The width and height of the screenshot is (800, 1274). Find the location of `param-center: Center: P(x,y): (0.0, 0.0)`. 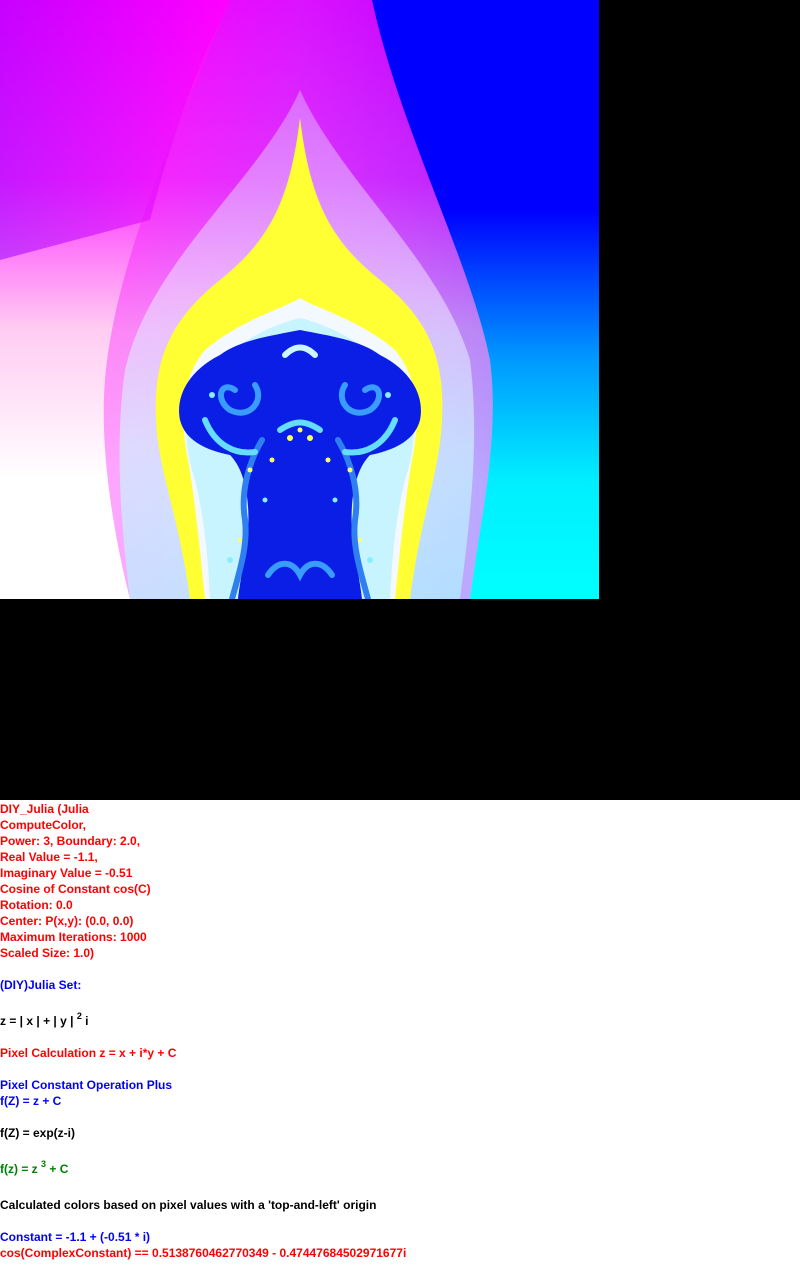

param-center: Center: P(x,y): (0.0, 0.0) is located at coordinates (67, 921).